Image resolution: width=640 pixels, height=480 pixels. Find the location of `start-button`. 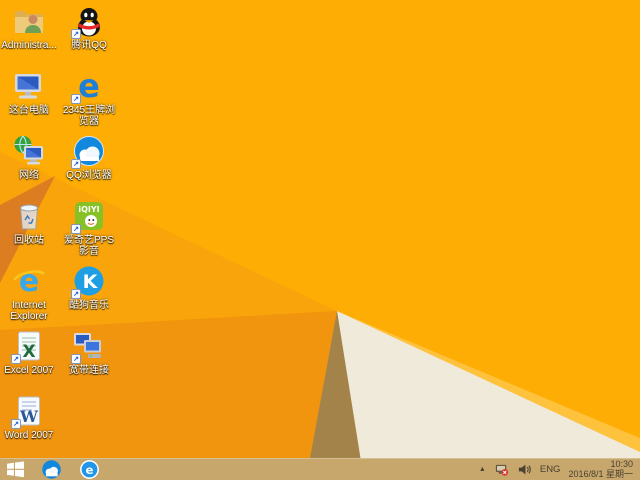

start-button is located at coordinates (15, 469).